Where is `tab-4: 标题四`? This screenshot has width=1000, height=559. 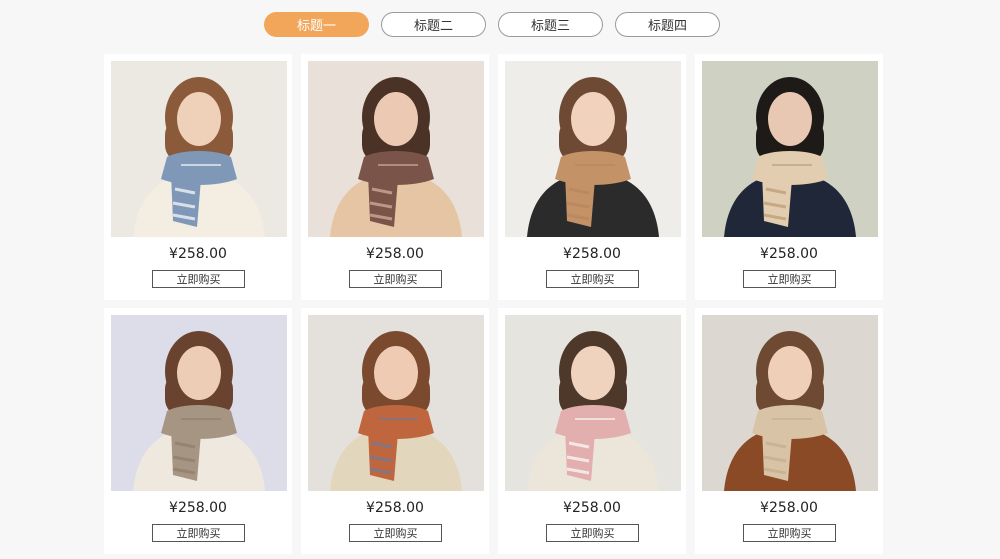
tab-4: 标题四 is located at coordinates (667, 24).